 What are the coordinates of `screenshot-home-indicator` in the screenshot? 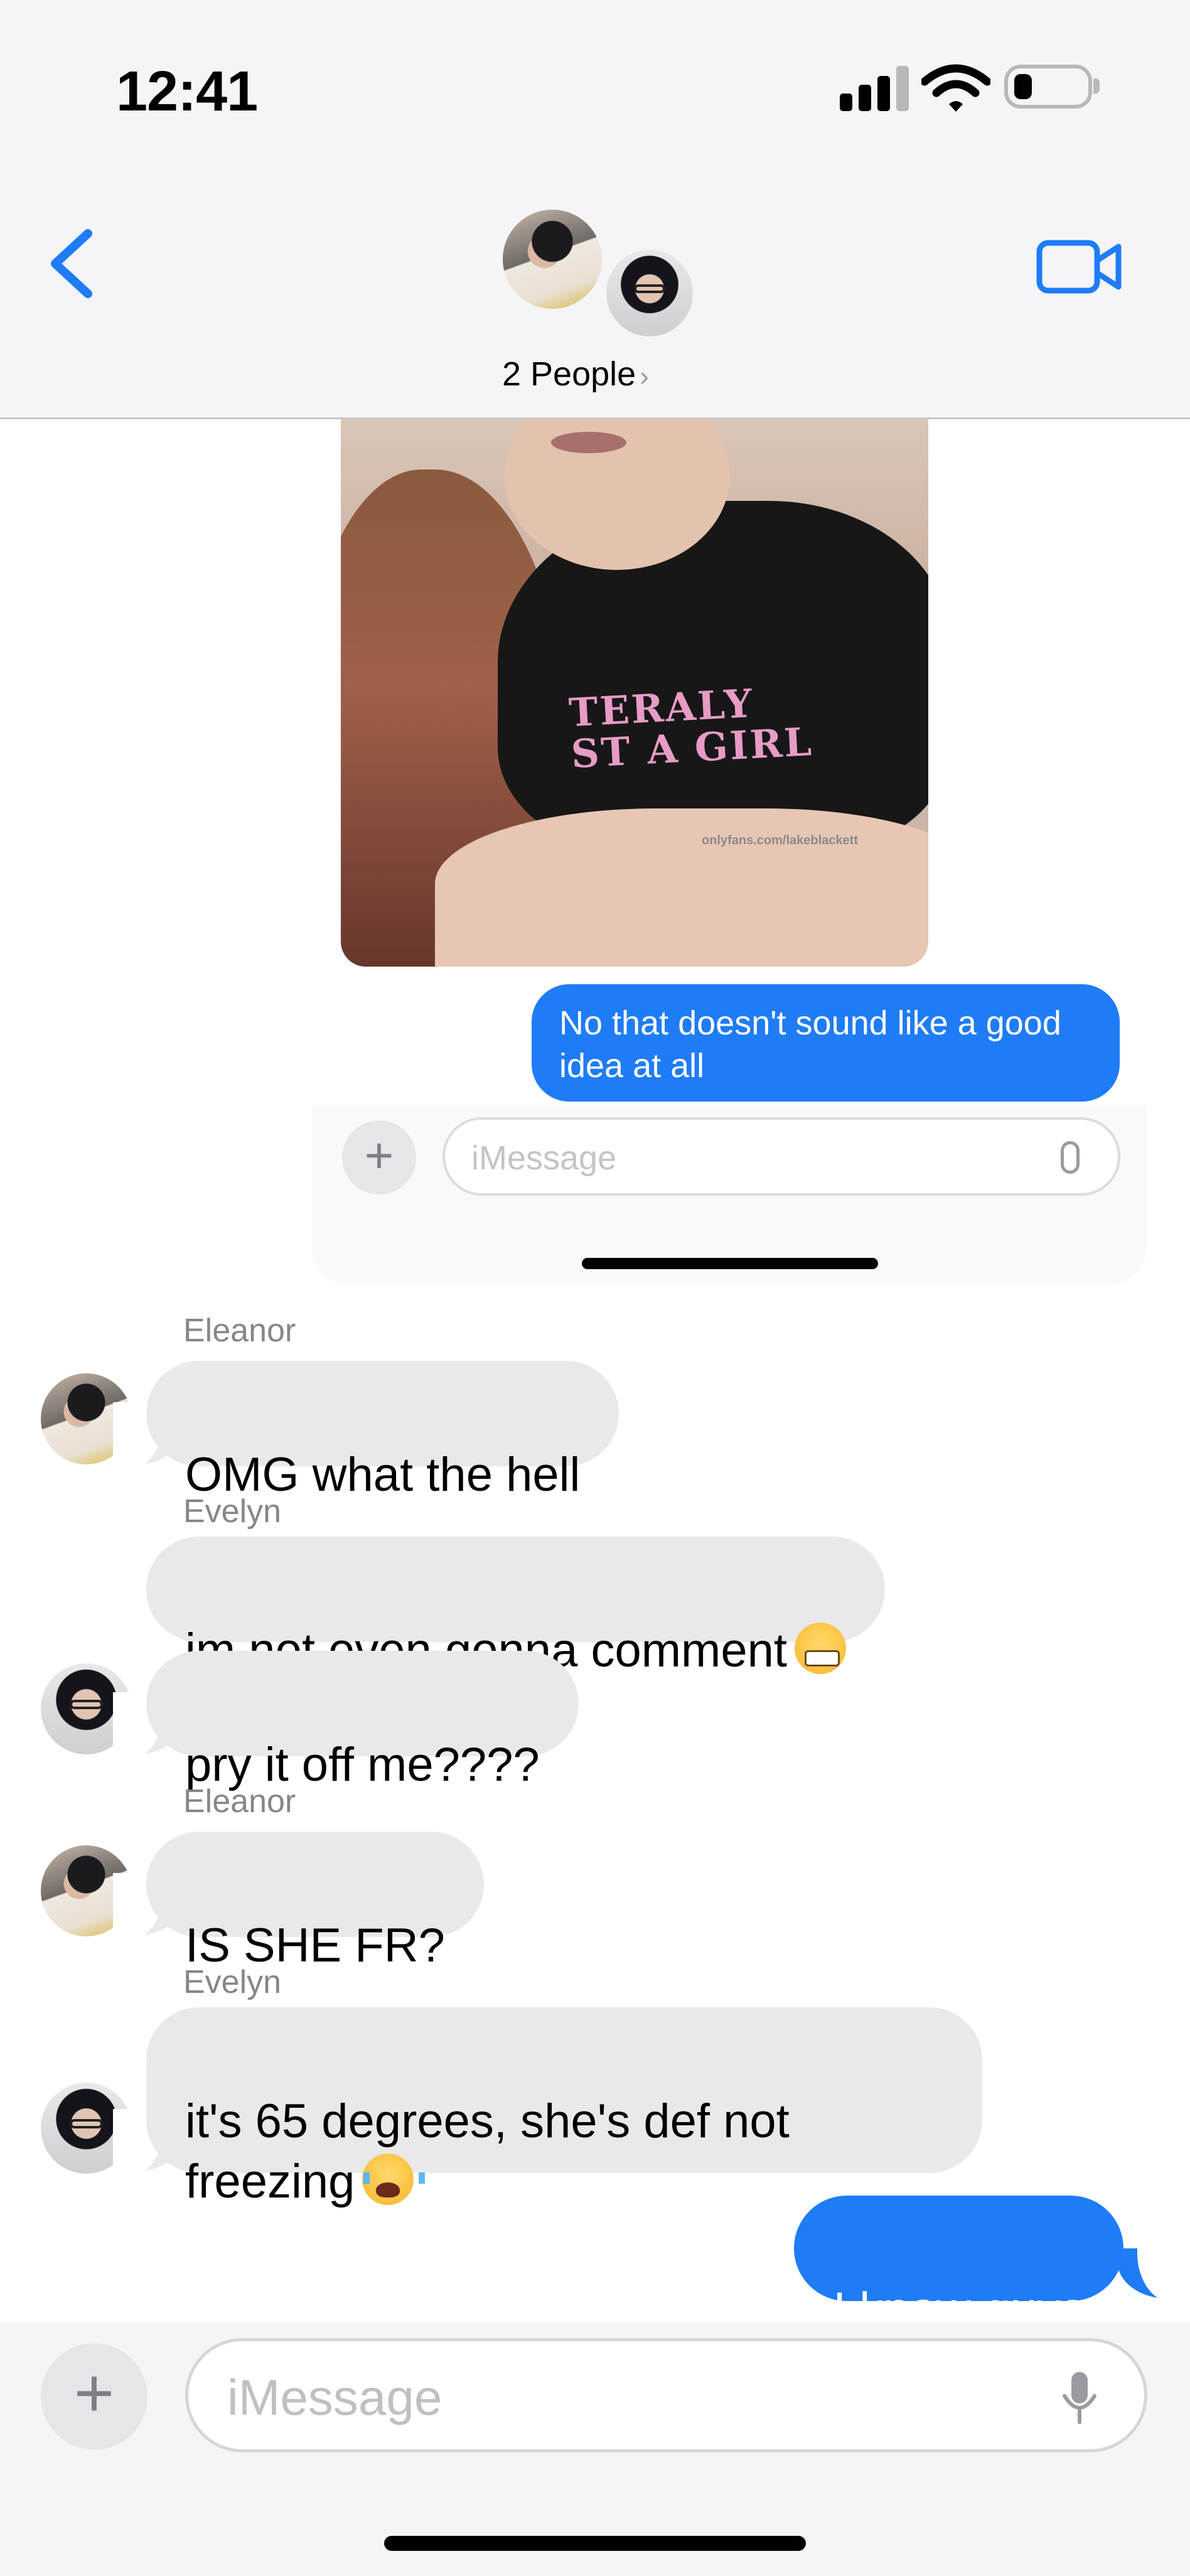 It's located at (730, 1263).